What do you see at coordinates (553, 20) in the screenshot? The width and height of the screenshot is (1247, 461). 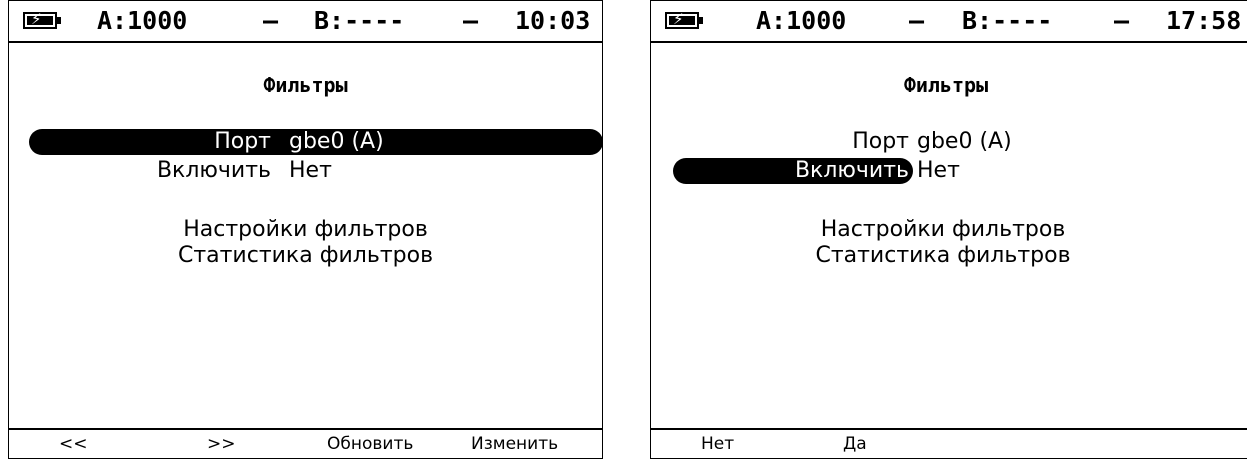 I see `clock-time: 10:03` at bounding box center [553, 20].